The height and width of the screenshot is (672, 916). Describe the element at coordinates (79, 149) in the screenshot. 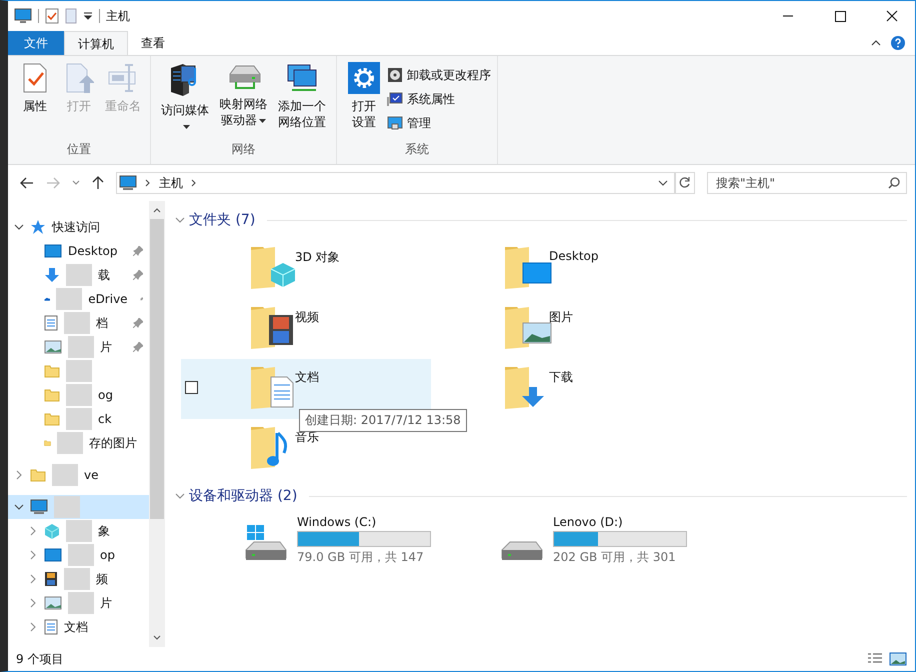

I see `ribbon-group-label: 位置` at that location.